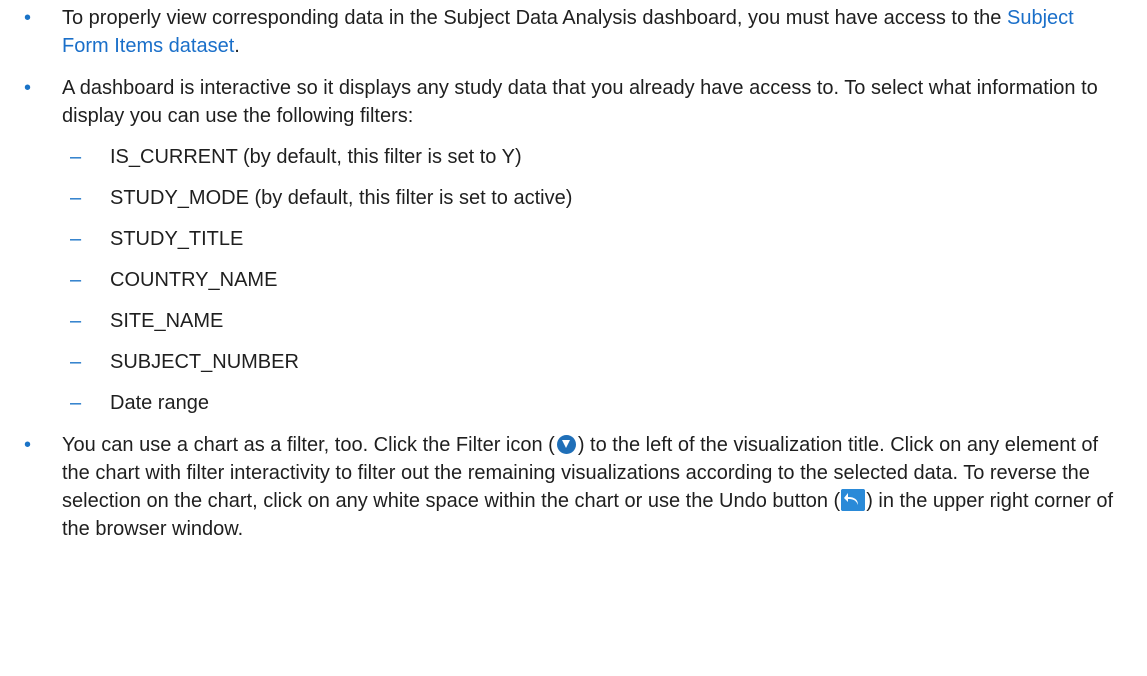 The height and width of the screenshot is (676, 1147). Describe the element at coordinates (573, 321) in the screenshot. I see `filter-item-site-name: – SITE_NAME` at that location.